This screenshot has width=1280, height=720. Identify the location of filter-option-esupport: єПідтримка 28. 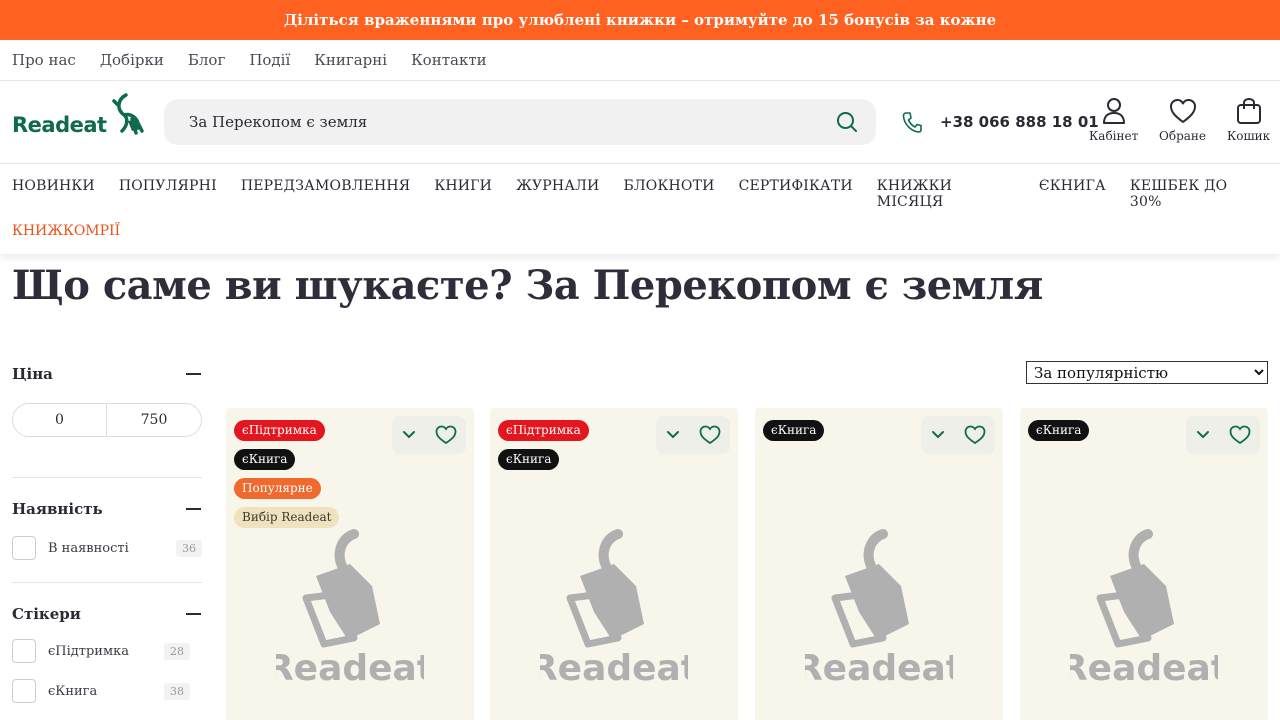
(107, 651).